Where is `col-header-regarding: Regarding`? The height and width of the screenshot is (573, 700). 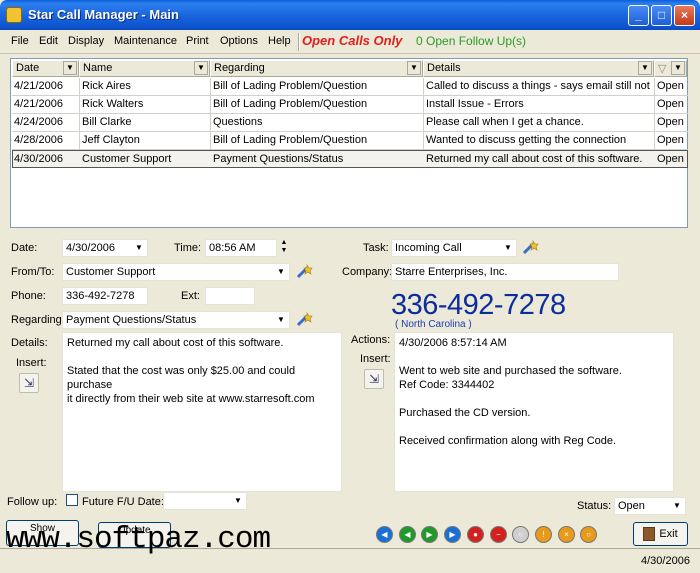 col-header-regarding: Regarding is located at coordinates (316, 68).